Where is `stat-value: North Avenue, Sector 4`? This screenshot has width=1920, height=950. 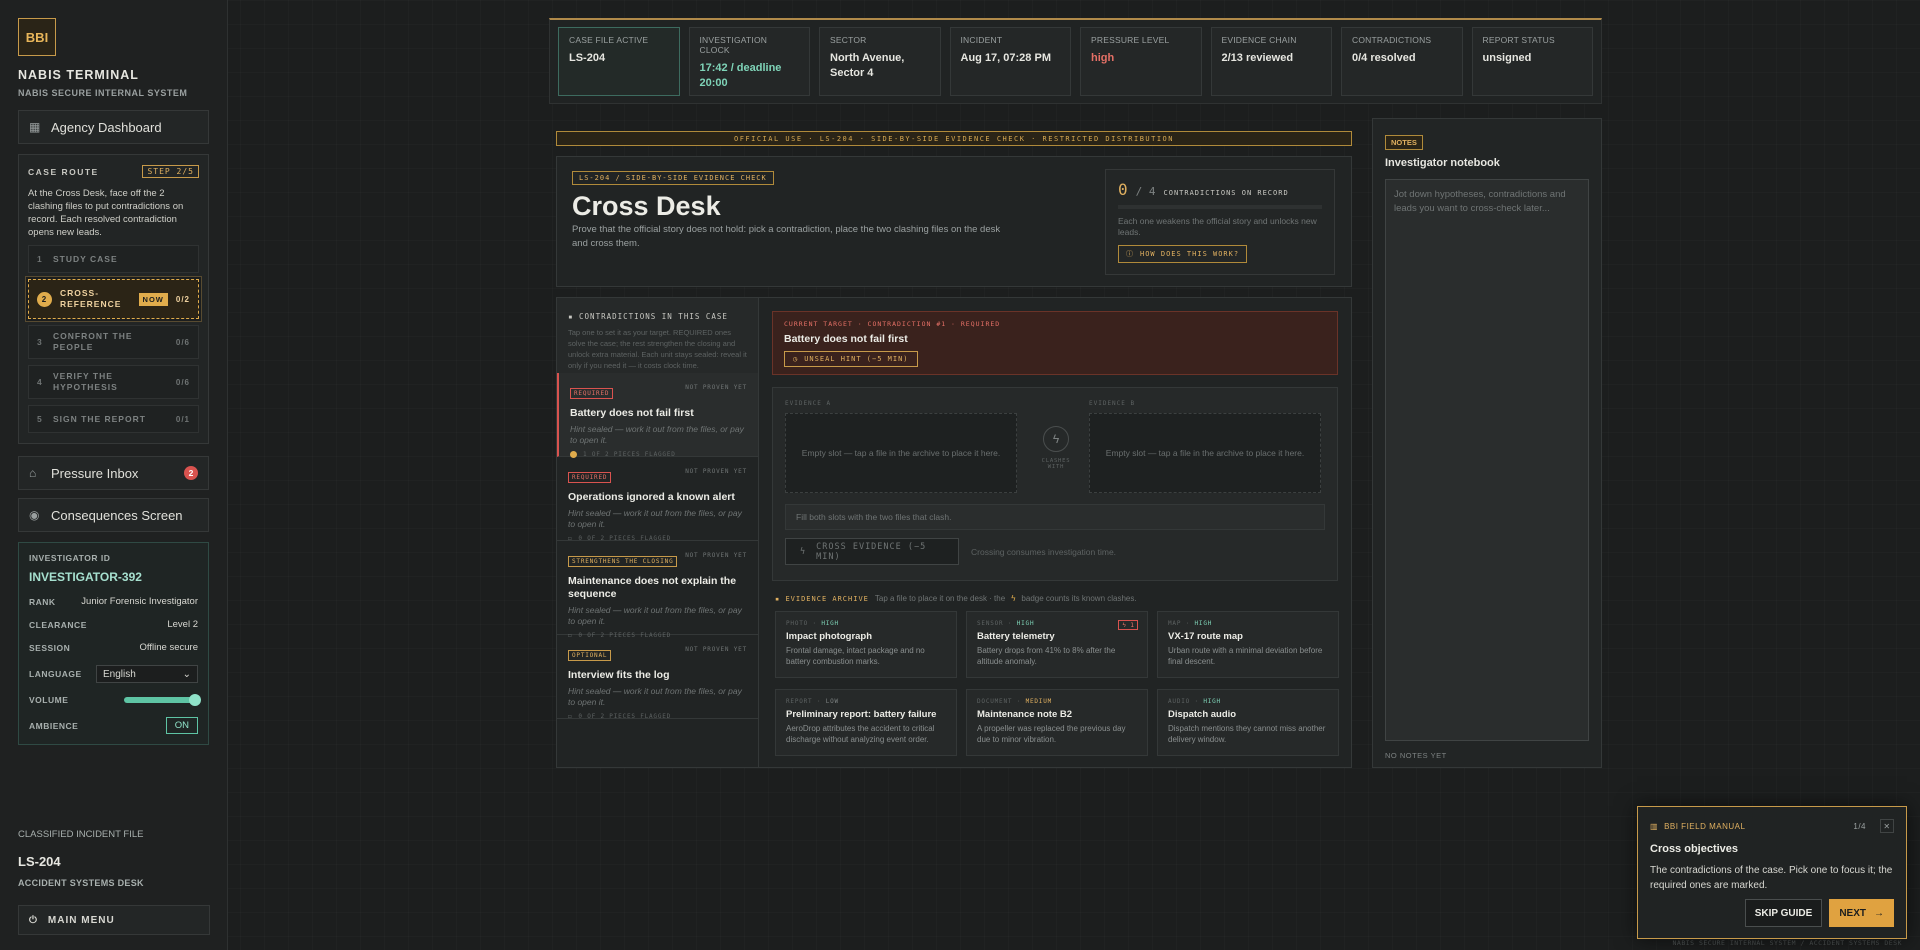 stat-value: North Avenue, Sector 4 is located at coordinates (867, 65).